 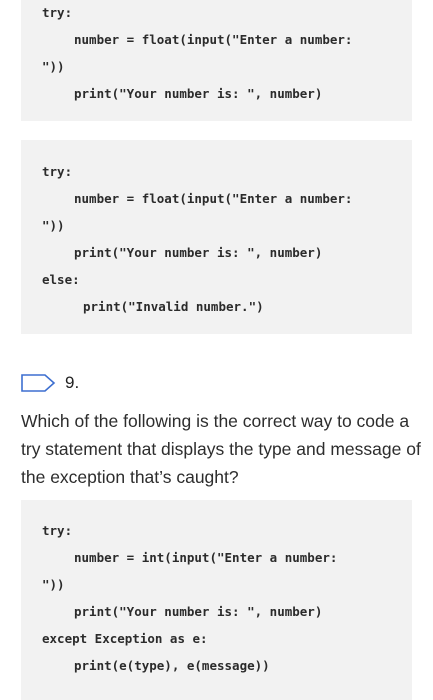 What do you see at coordinates (72, 382) in the screenshot?
I see `question-number: 9.` at bounding box center [72, 382].